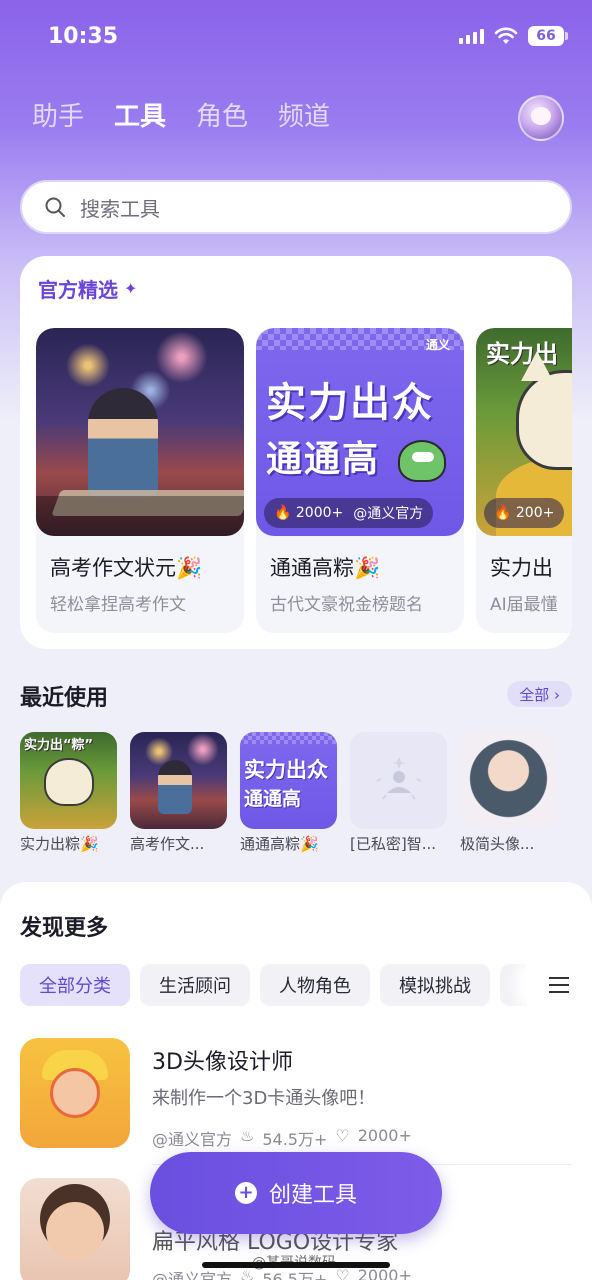 Image resolution: width=592 pixels, height=1280 pixels. Describe the element at coordinates (64, 698) in the screenshot. I see `recent-title: 最近使用` at that location.